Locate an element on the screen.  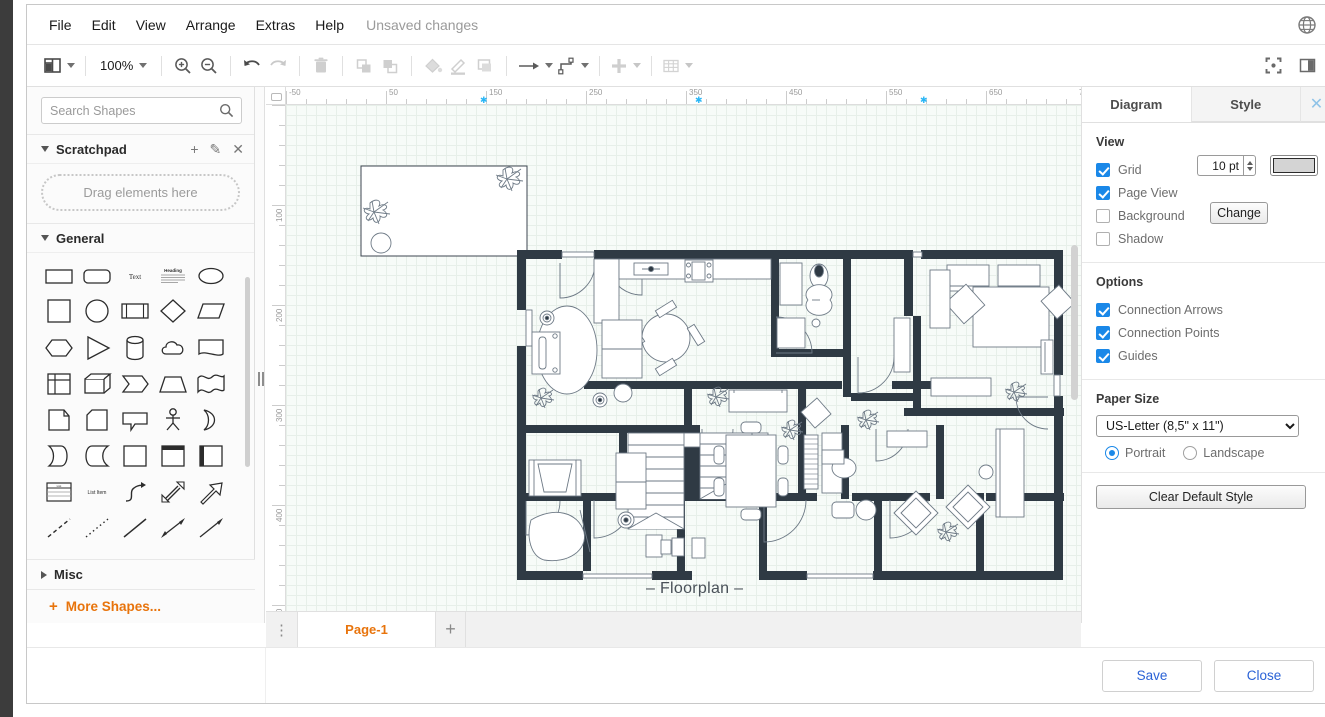
shape-circle is located at coordinates (97, 312).